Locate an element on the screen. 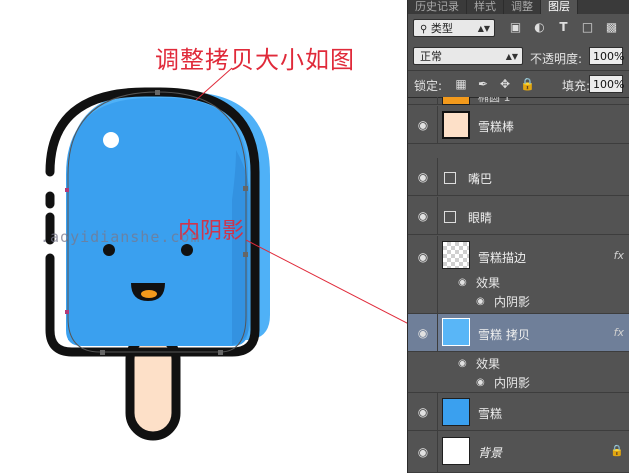 The height and width of the screenshot is (473, 629). inner-shadow-annotation: 内阴影 is located at coordinates (211, 231).